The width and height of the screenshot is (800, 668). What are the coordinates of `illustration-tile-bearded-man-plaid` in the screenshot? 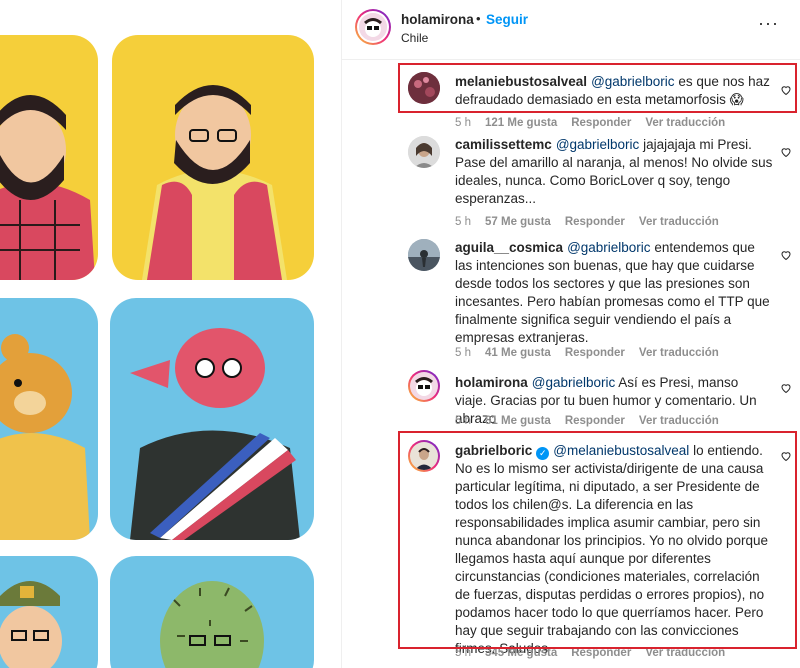 It's located at (49, 157).